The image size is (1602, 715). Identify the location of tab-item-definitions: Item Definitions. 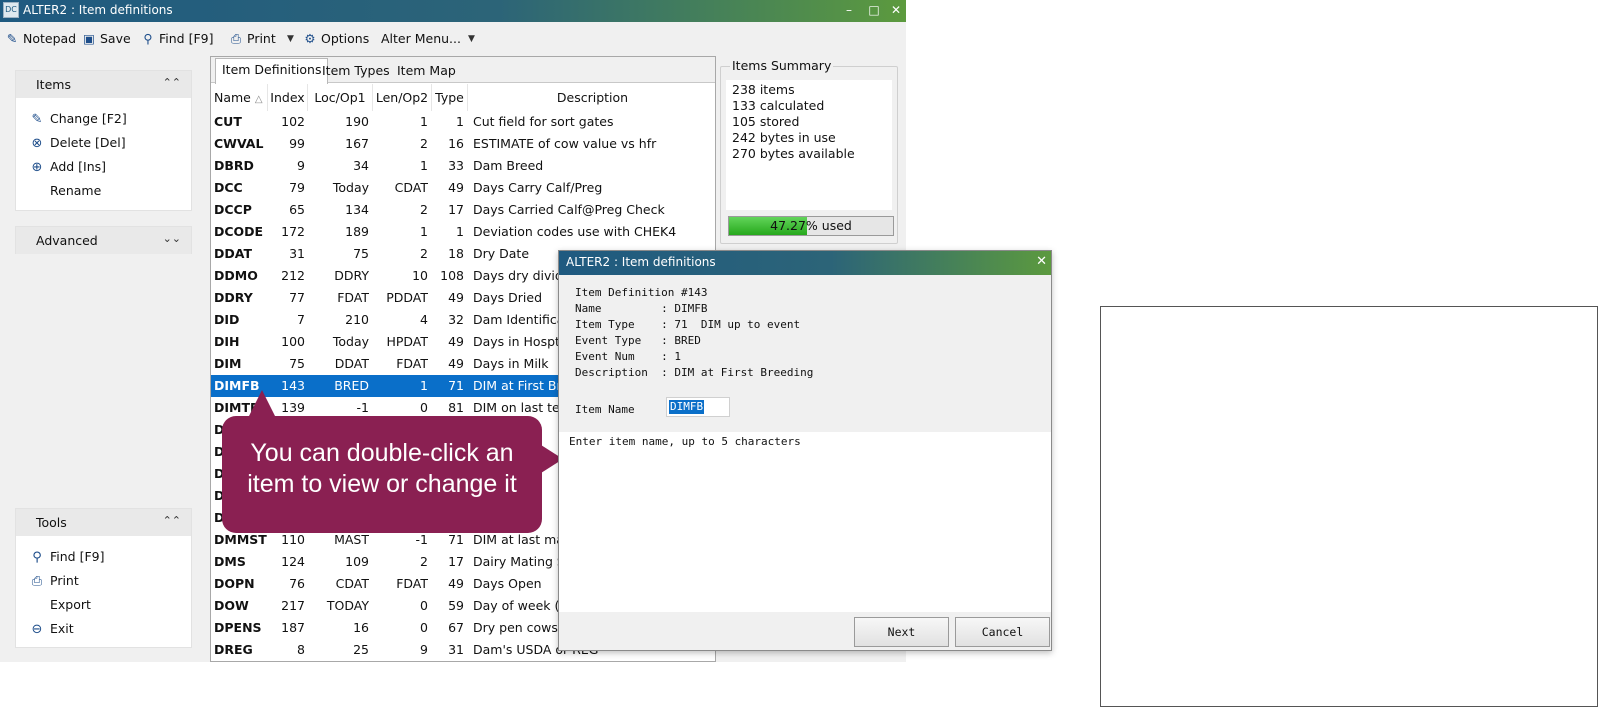
(272, 71).